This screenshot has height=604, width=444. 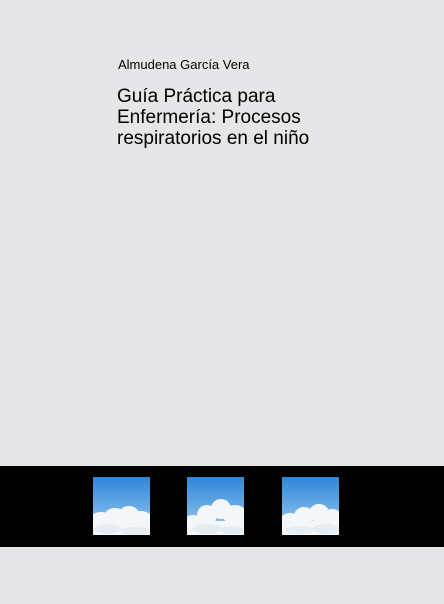 What do you see at coordinates (184, 64) in the screenshot?
I see `author-name: Almudena García Vera` at bounding box center [184, 64].